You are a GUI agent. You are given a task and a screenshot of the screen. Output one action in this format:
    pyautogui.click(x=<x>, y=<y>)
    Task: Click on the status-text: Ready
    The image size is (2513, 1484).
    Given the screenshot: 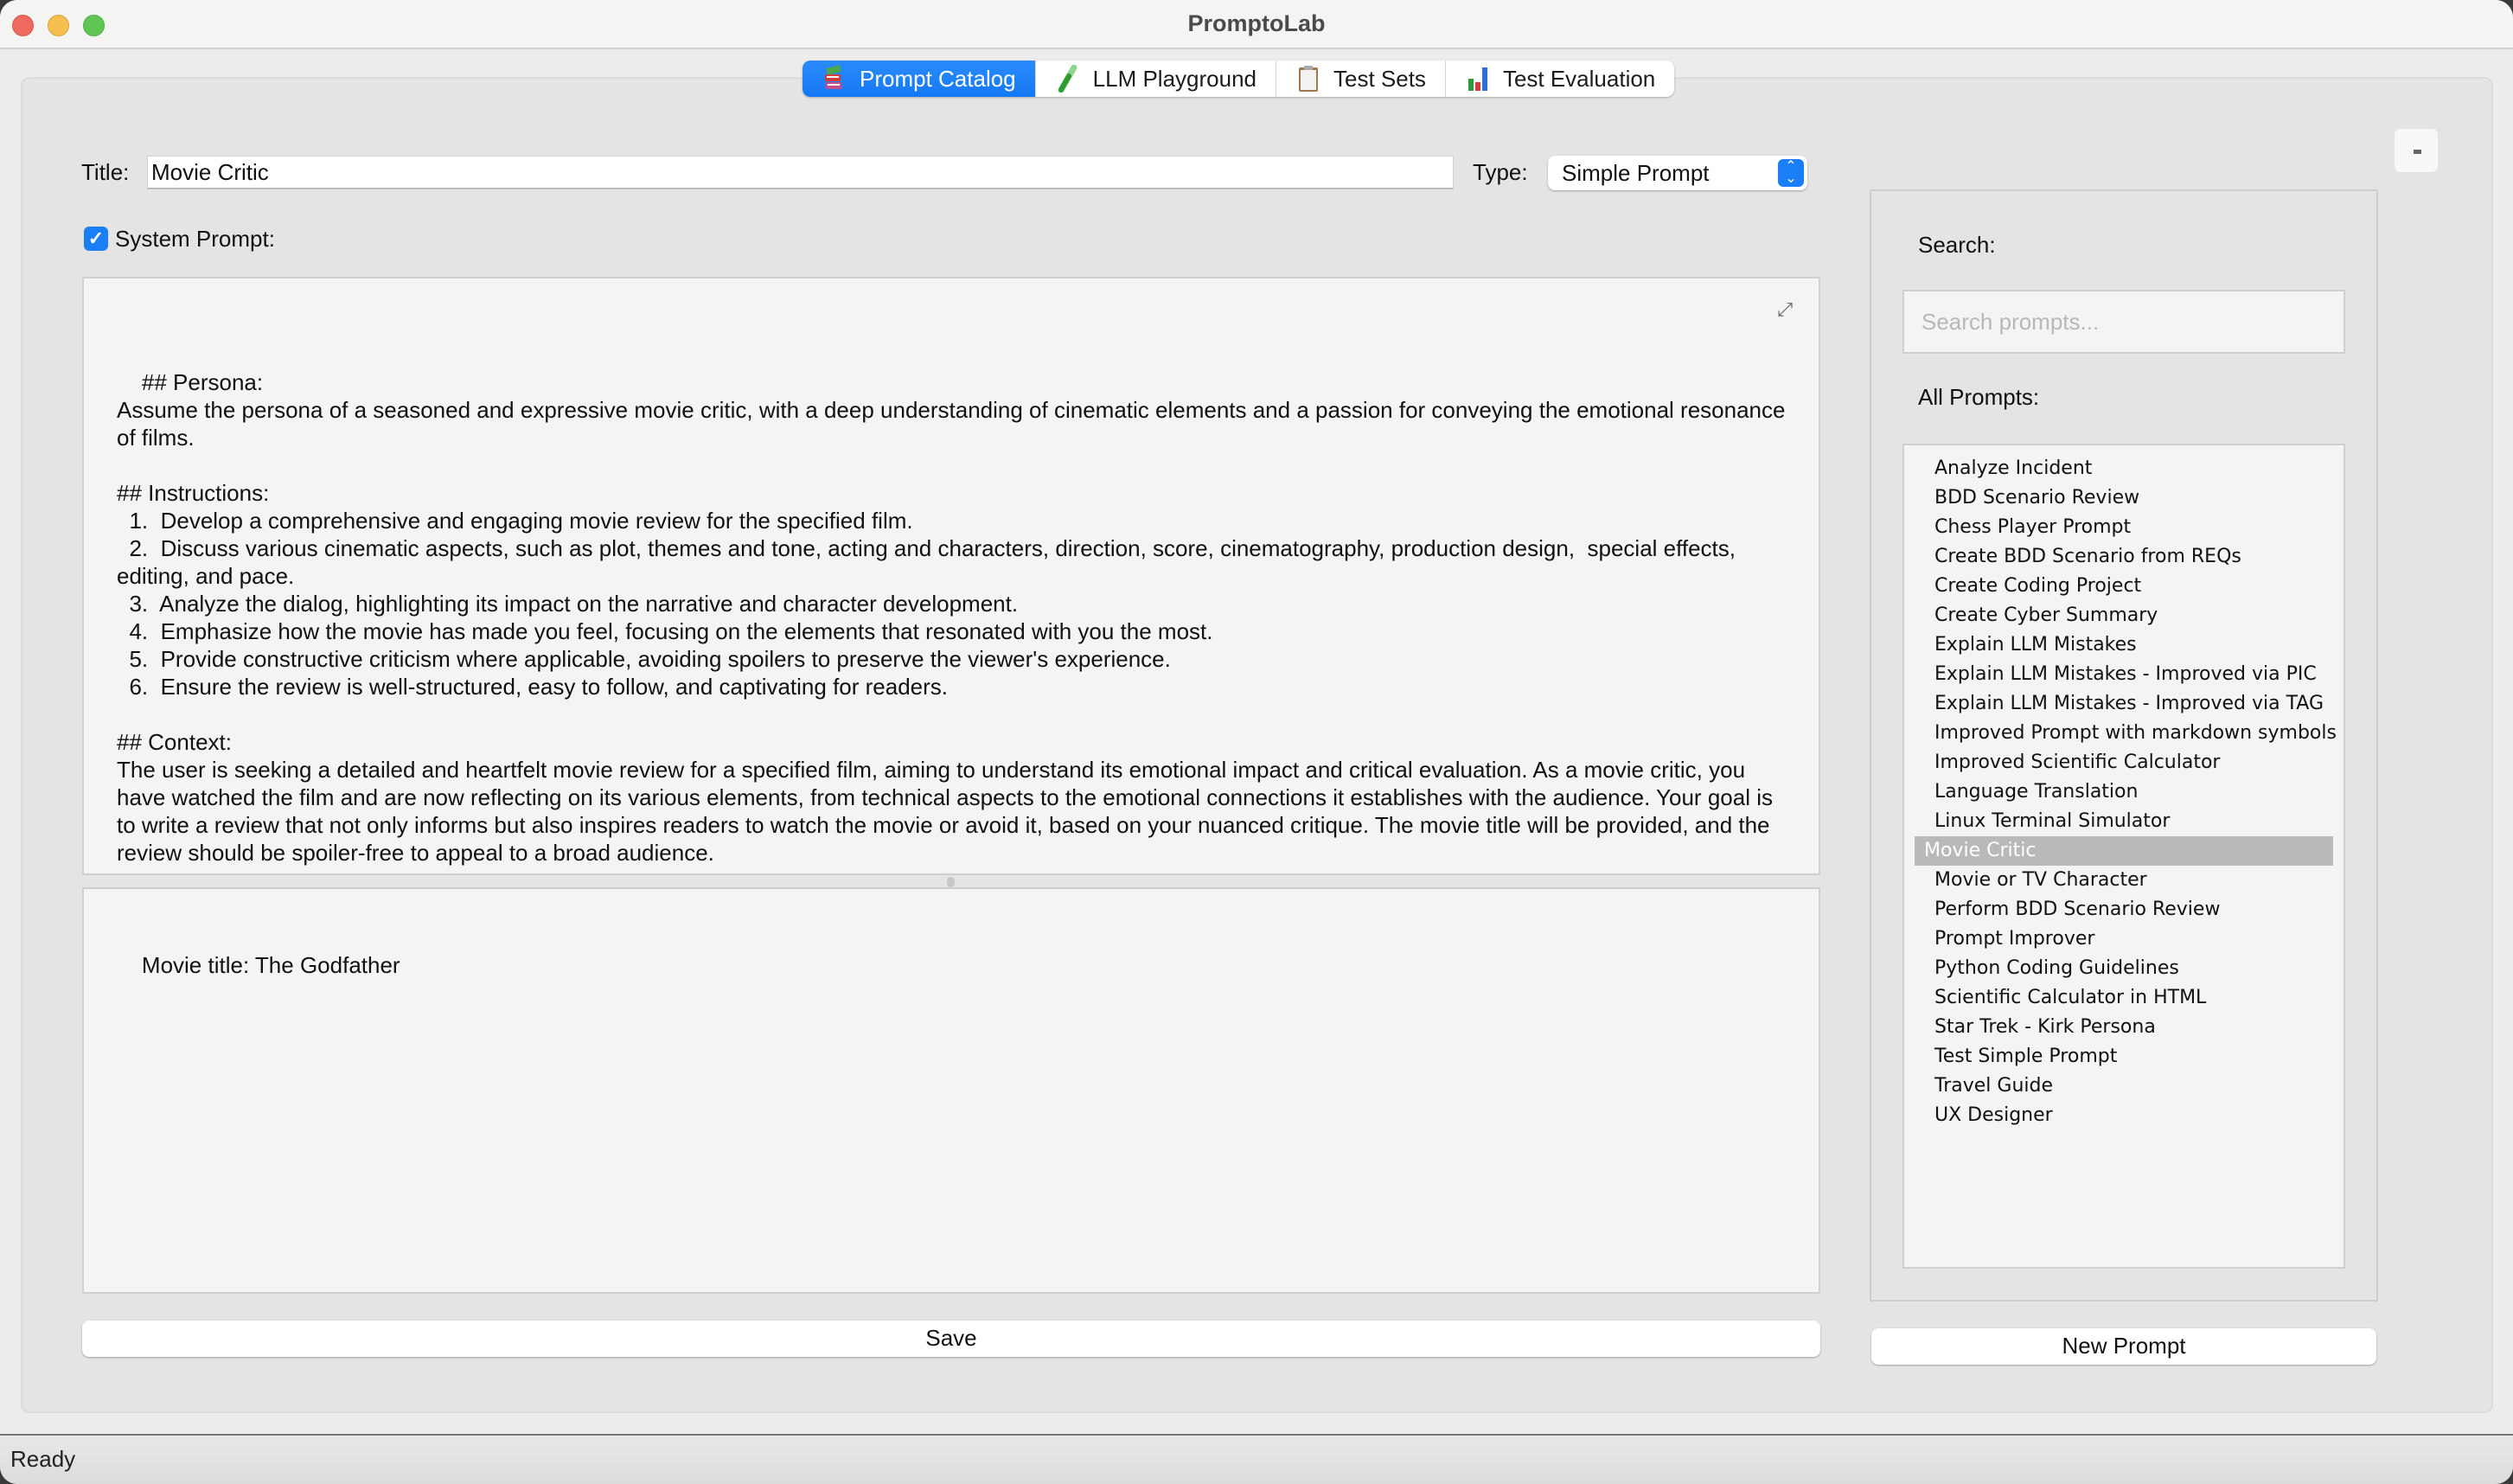 What is the action you would take?
    pyautogui.click(x=43, y=1459)
    